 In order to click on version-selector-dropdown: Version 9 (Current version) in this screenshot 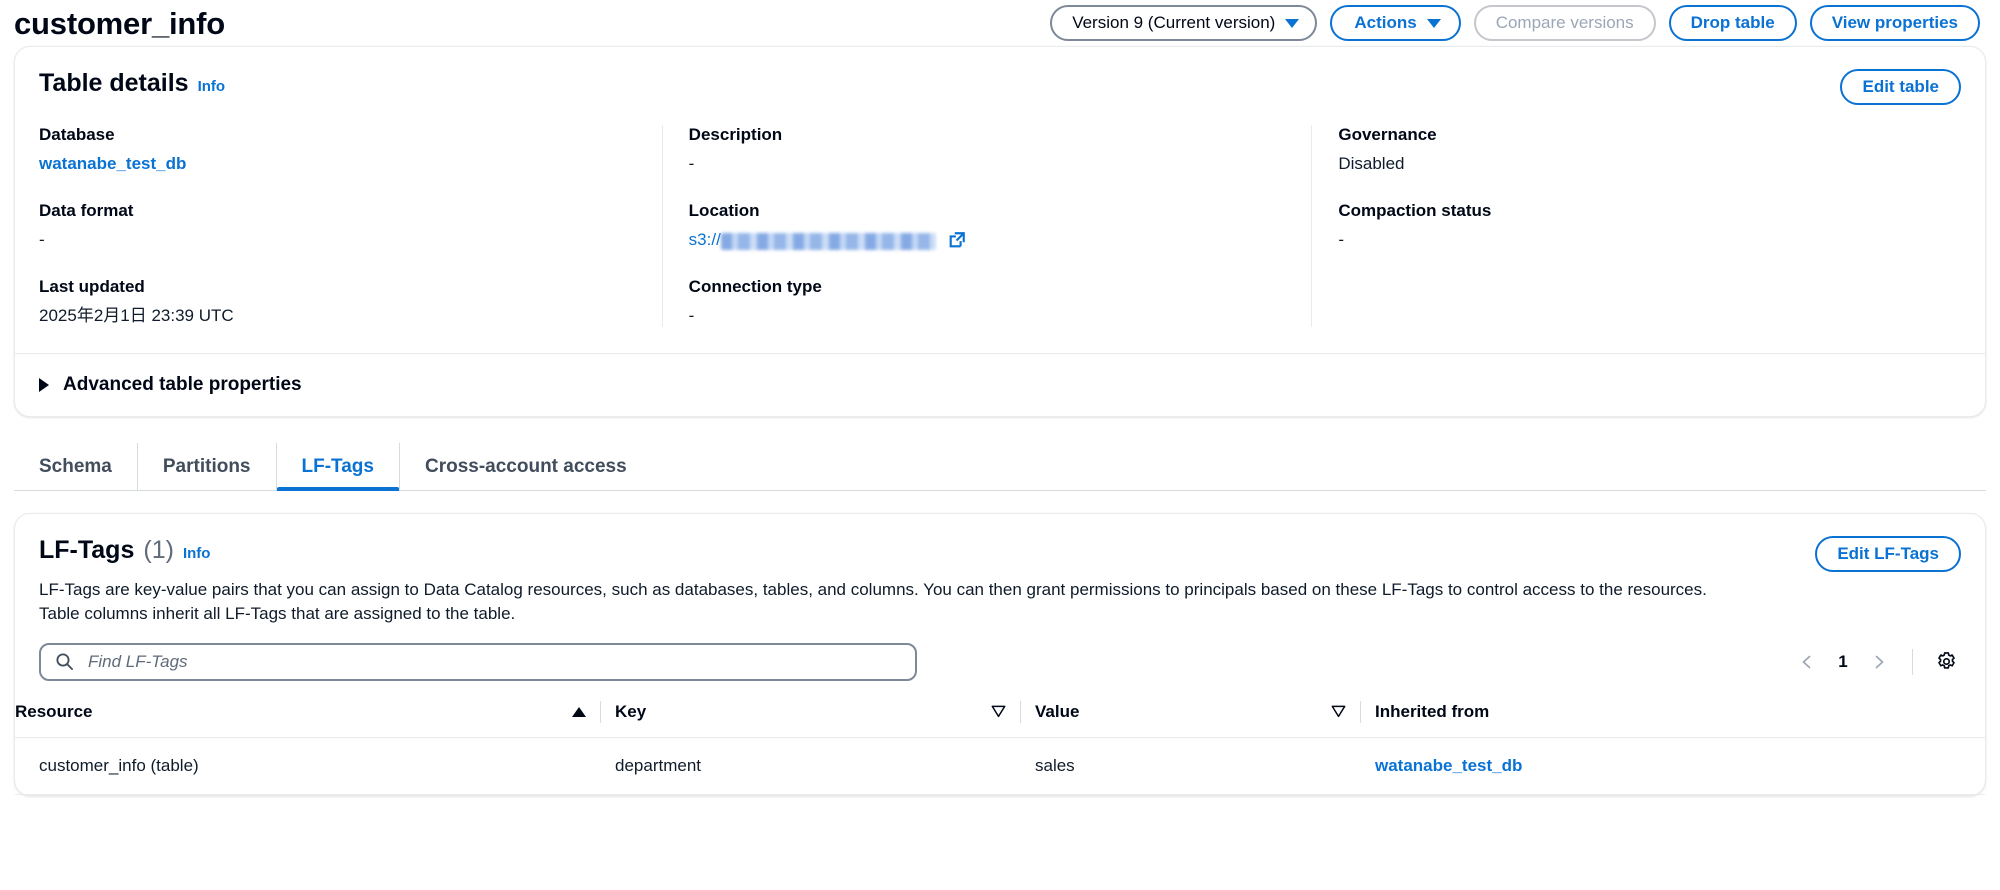, I will do `click(1184, 23)`.